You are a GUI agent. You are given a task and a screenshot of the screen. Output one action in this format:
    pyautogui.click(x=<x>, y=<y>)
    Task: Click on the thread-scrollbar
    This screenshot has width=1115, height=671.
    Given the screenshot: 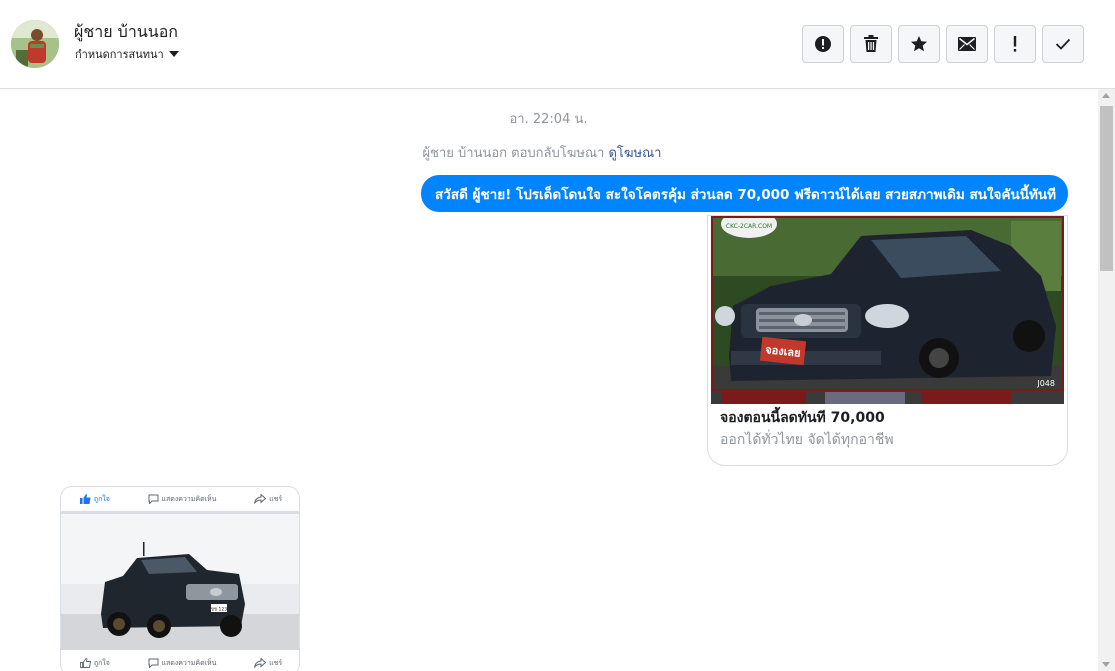 What is the action you would take?
    pyautogui.click(x=1106, y=380)
    